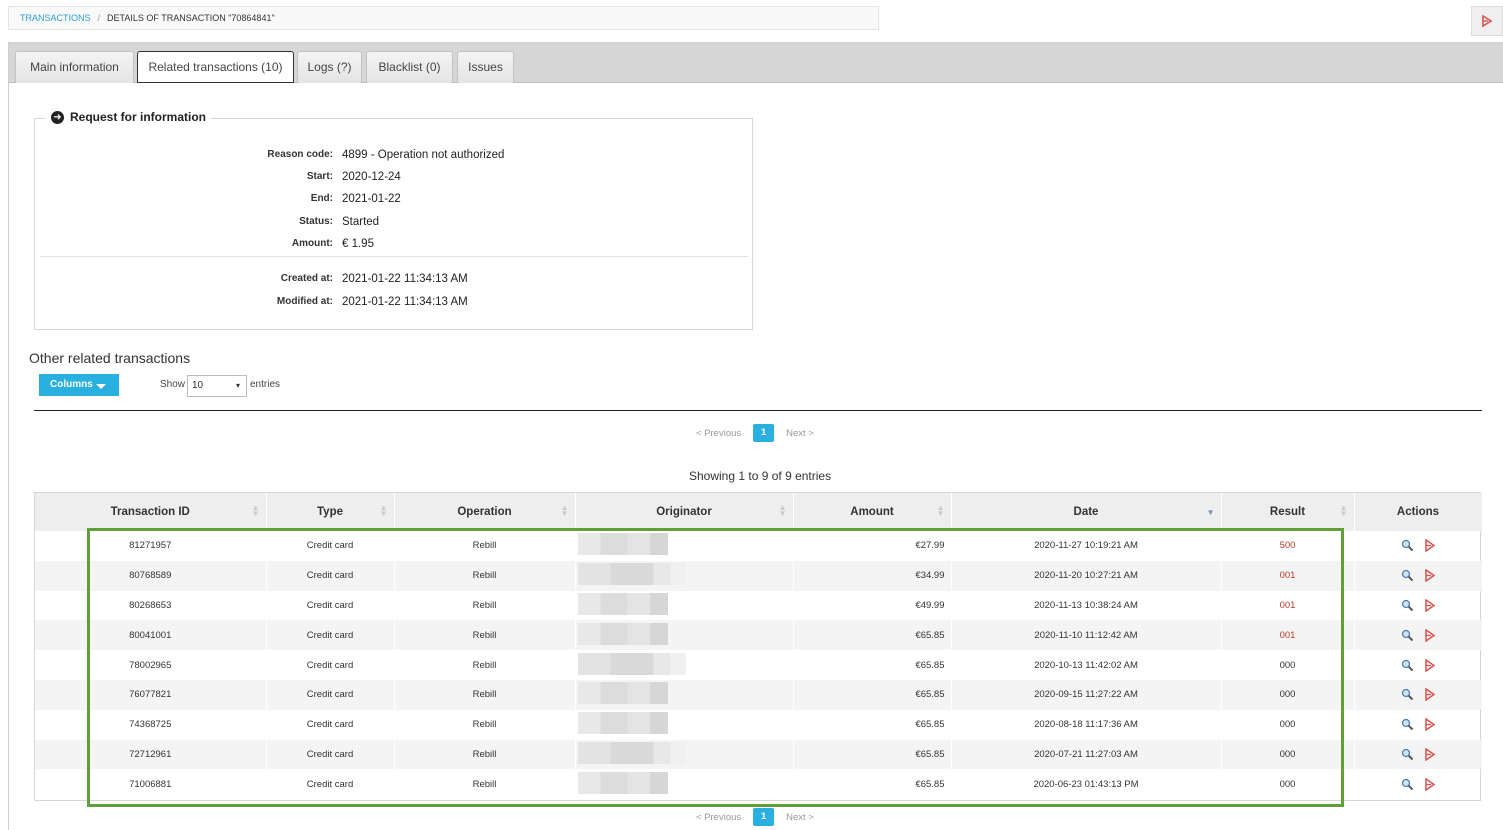 The height and width of the screenshot is (830, 1503). Describe the element at coordinates (330, 512) in the screenshot. I see `column-header-type: Type ▲ ▼` at that location.